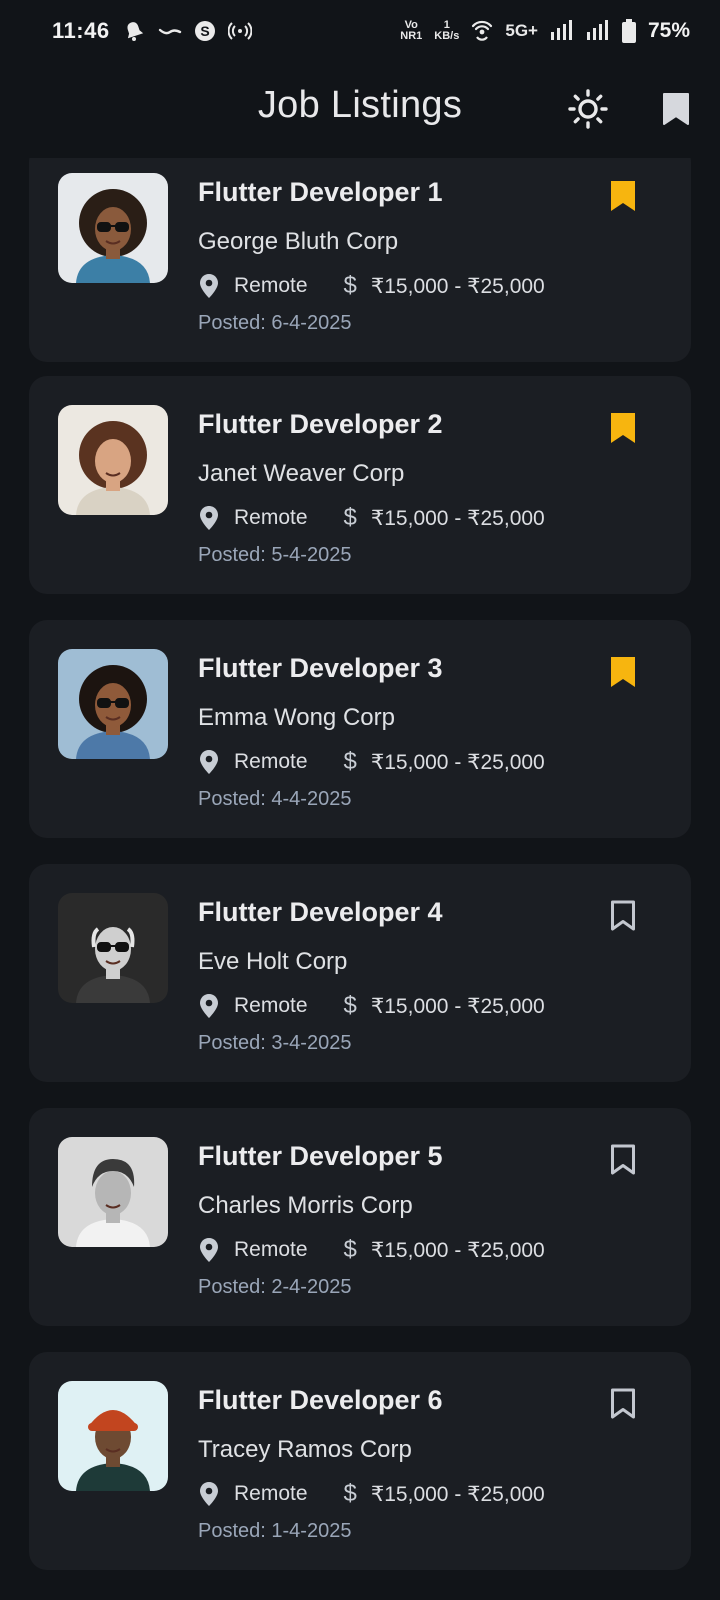 The image size is (720, 1600). I want to click on battery-level: 75%, so click(668, 30).